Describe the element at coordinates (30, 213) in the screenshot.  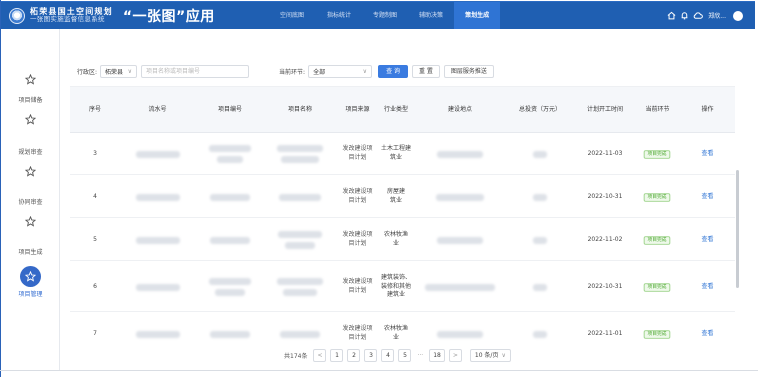
I see `sidebar-item-collab-review: 协同审查` at that location.